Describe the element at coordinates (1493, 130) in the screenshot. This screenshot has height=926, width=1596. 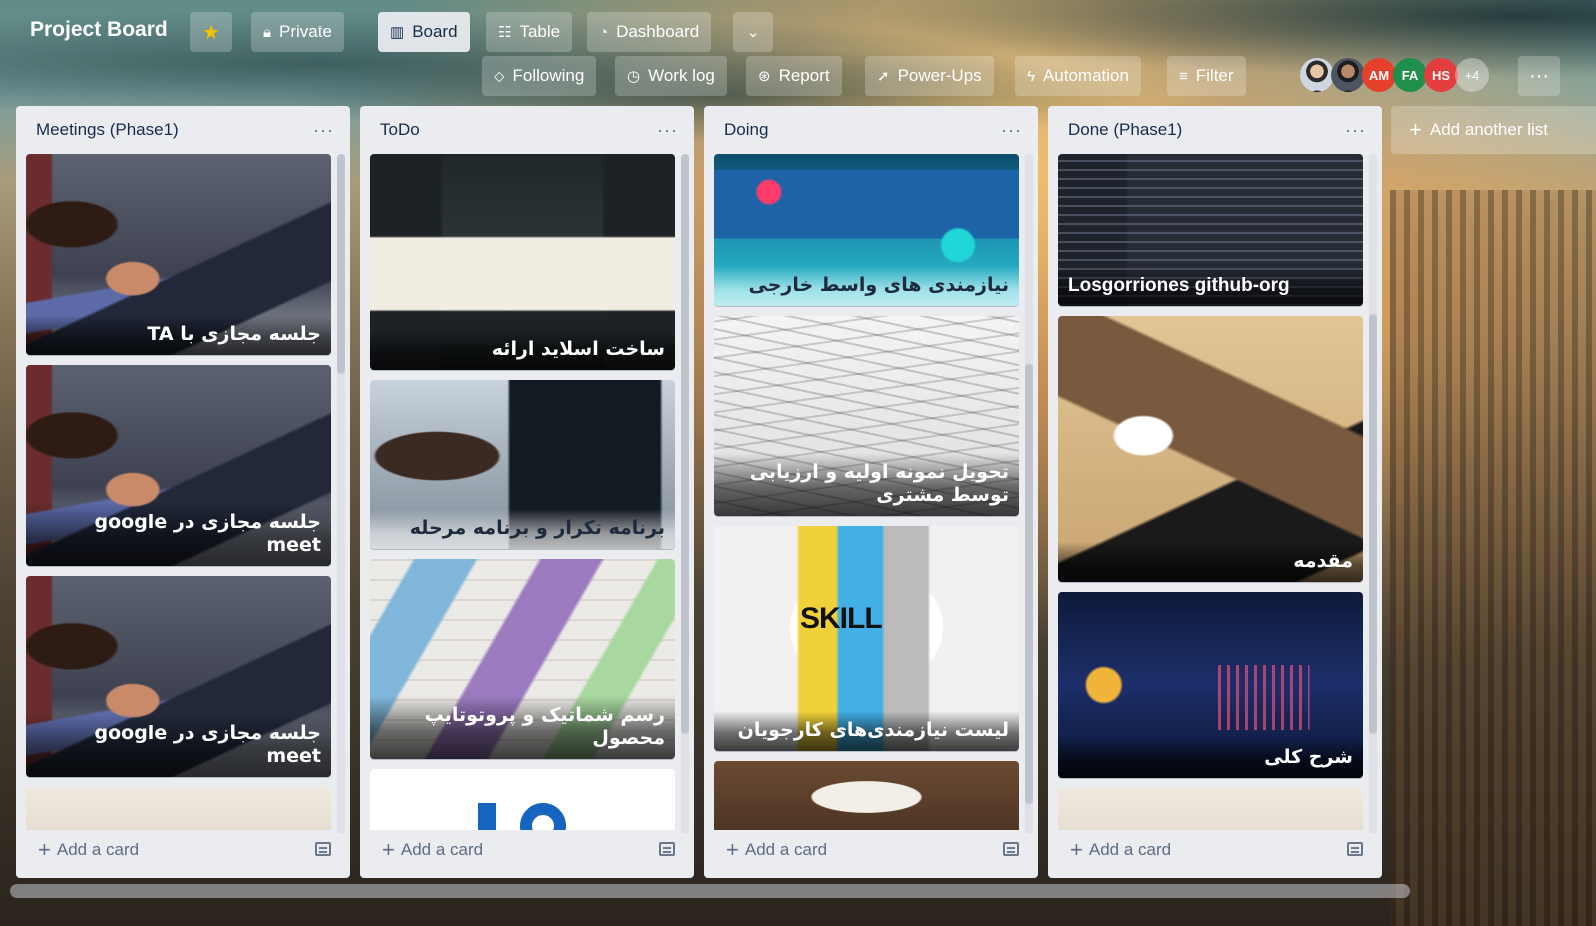
I see `add-list-button: + Add another list` at that location.